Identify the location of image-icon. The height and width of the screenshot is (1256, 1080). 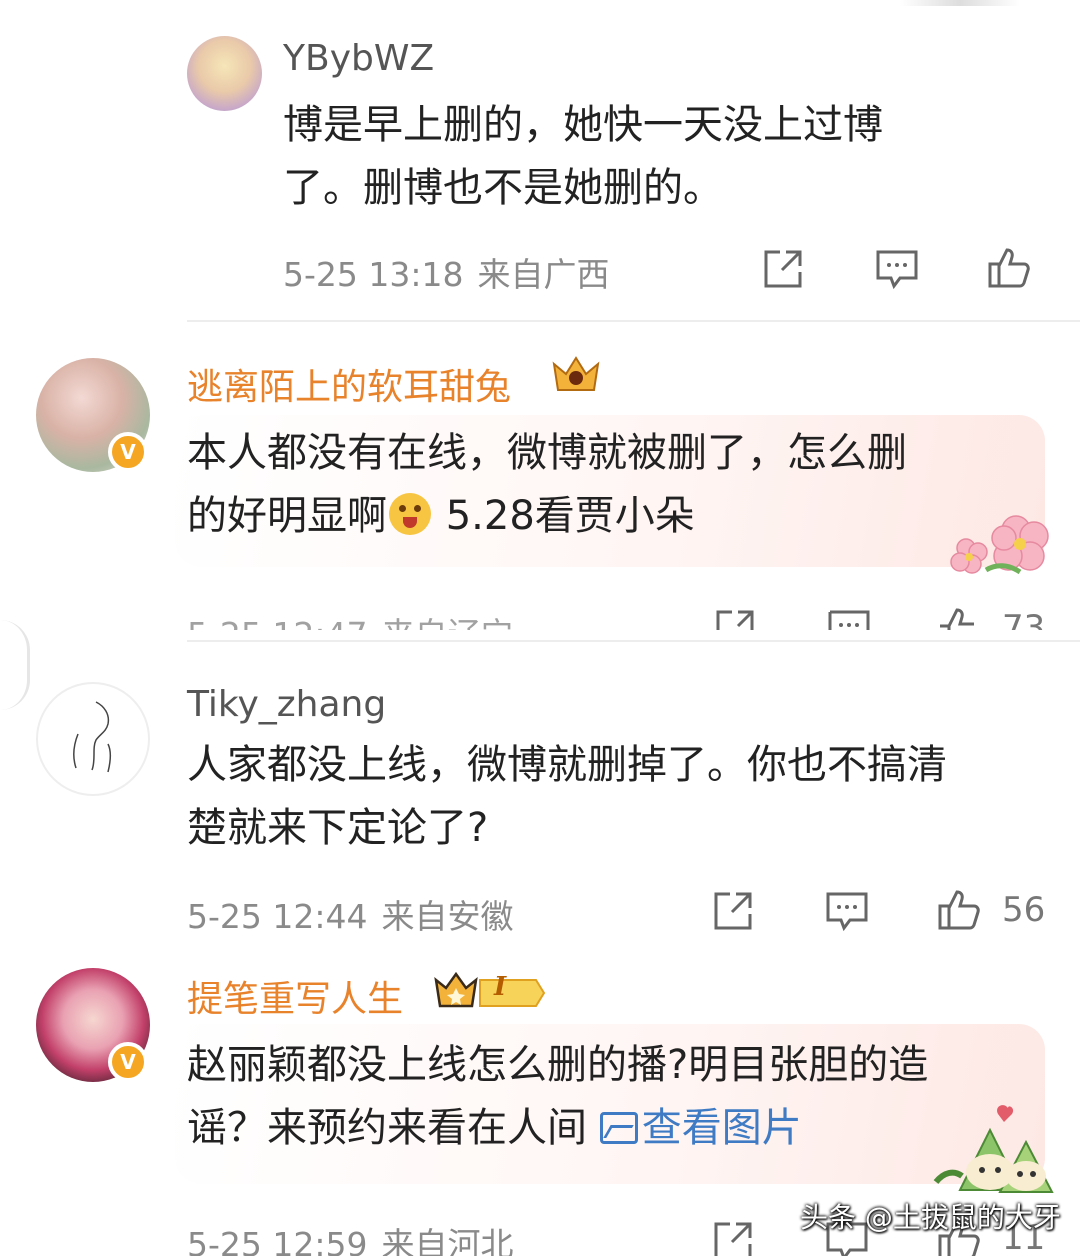
(618, 1128).